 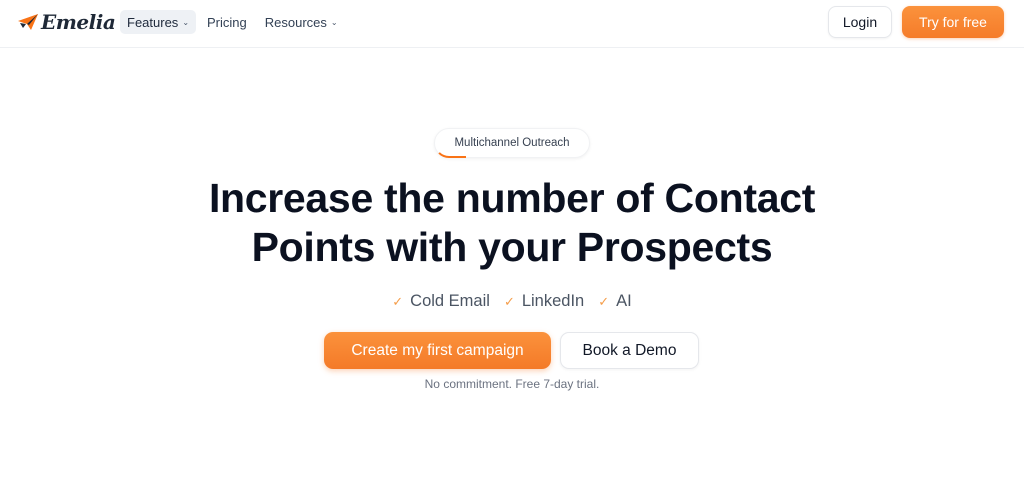 What do you see at coordinates (512, 143) in the screenshot?
I see `hero-badge: Multichannel Outreach` at bounding box center [512, 143].